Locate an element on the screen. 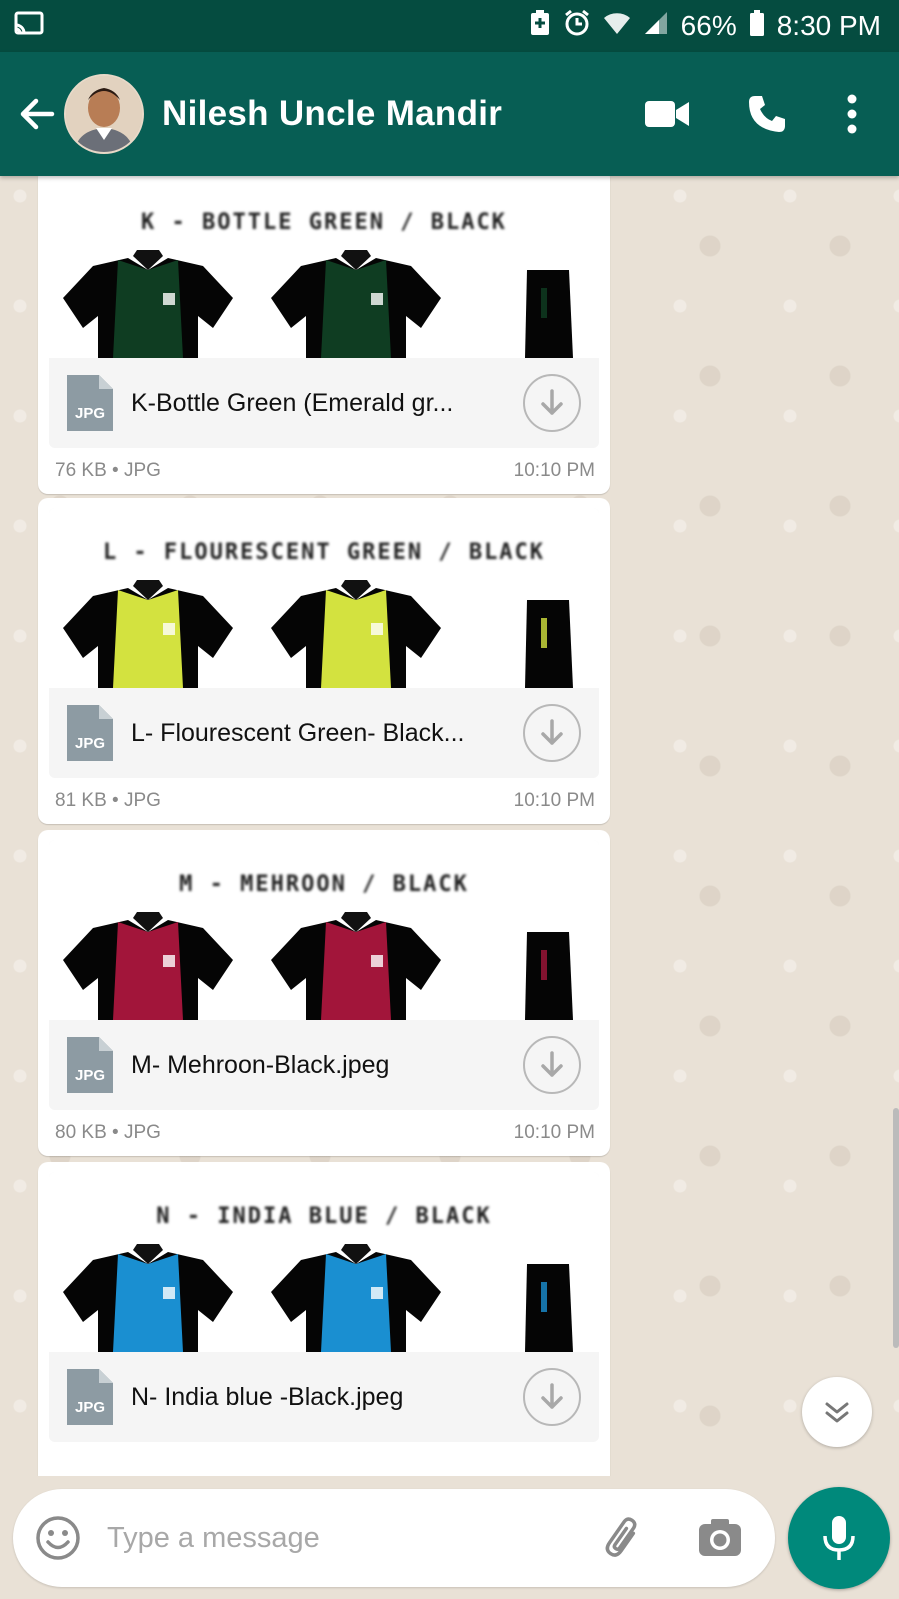 This screenshot has width=899, height=1599. avatar is located at coordinates (104, 114).